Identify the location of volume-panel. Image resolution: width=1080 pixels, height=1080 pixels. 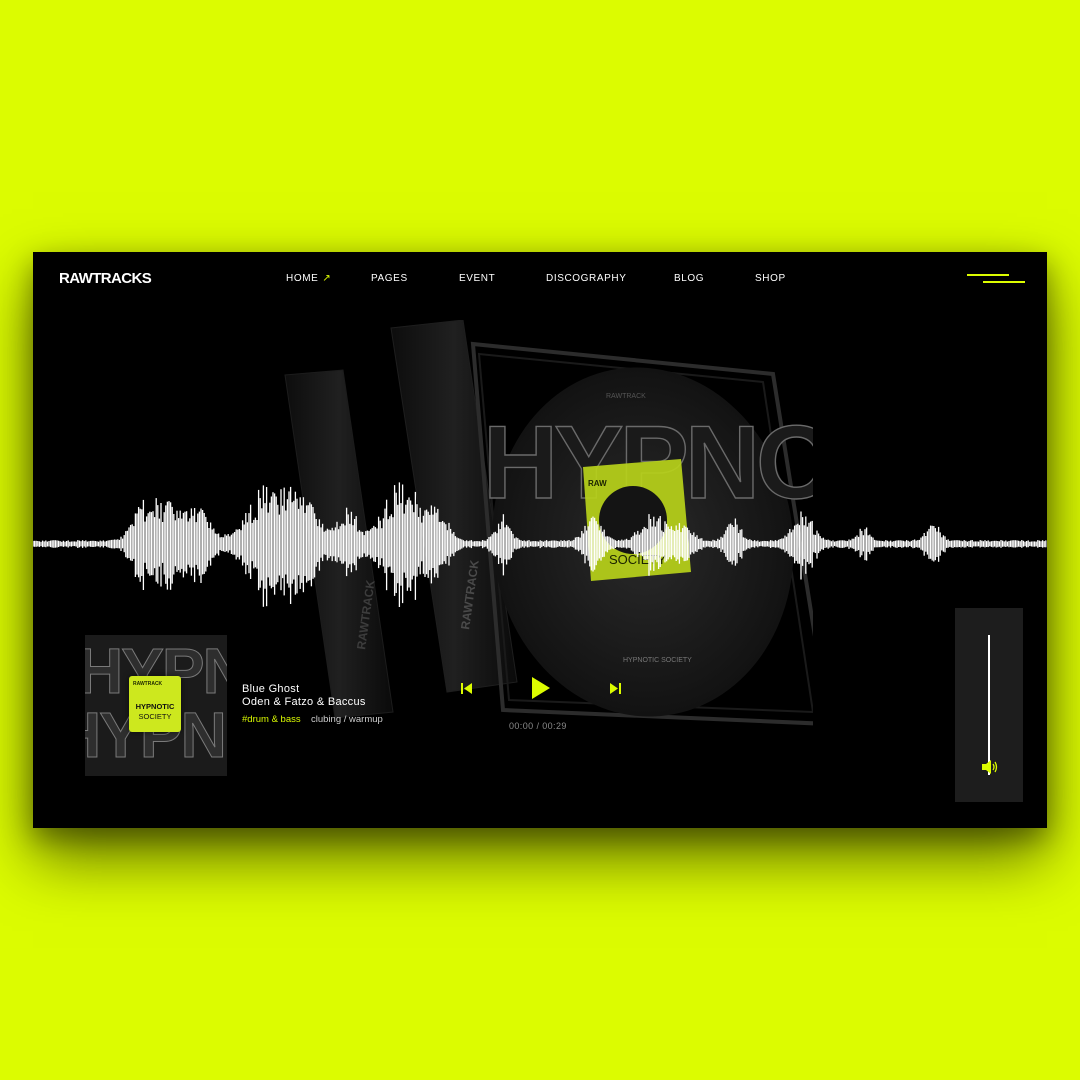
(989, 705).